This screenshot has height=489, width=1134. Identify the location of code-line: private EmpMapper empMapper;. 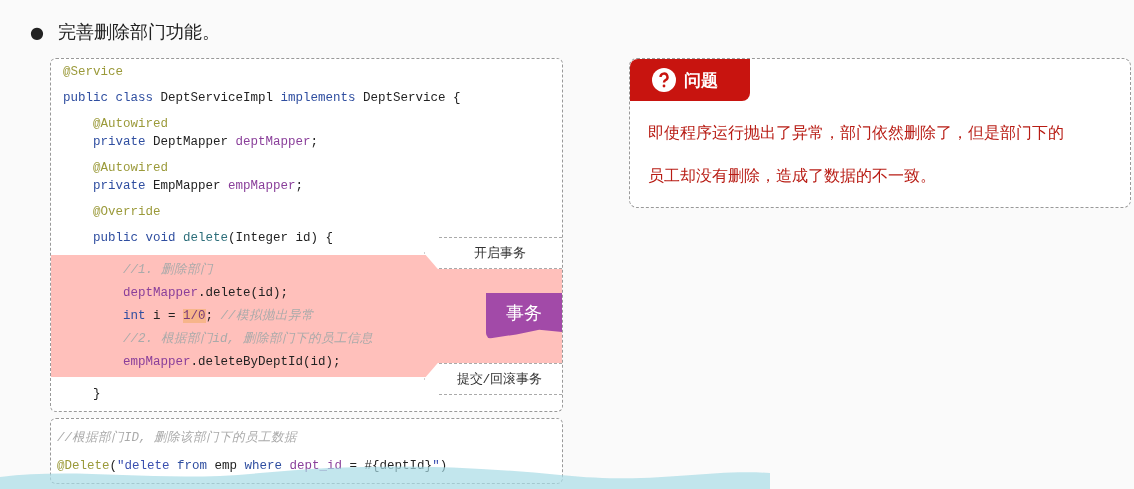
(198, 186).